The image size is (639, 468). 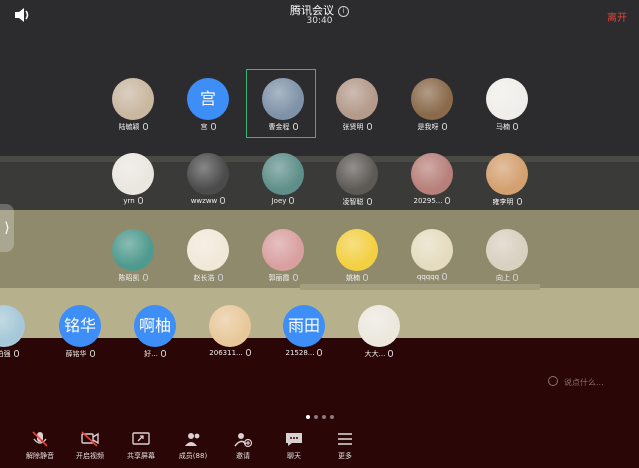 What do you see at coordinates (294, 439) in the screenshot?
I see `chat-icon` at bounding box center [294, 439].